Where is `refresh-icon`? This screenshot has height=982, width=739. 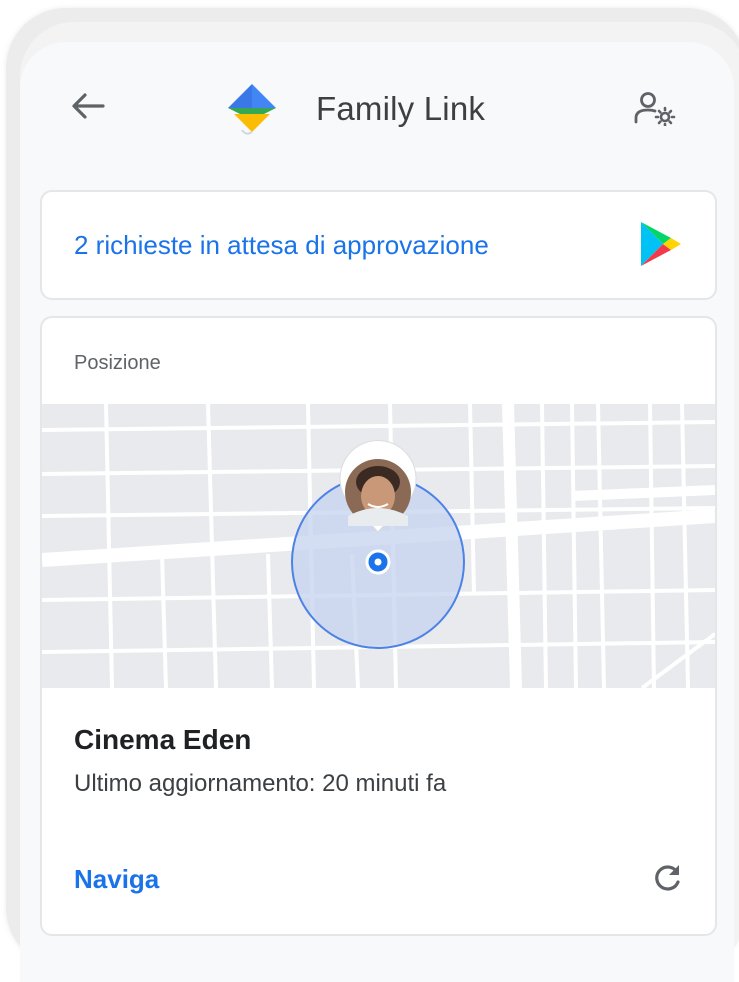 refresh-icon is located at coordinates (667, 878).